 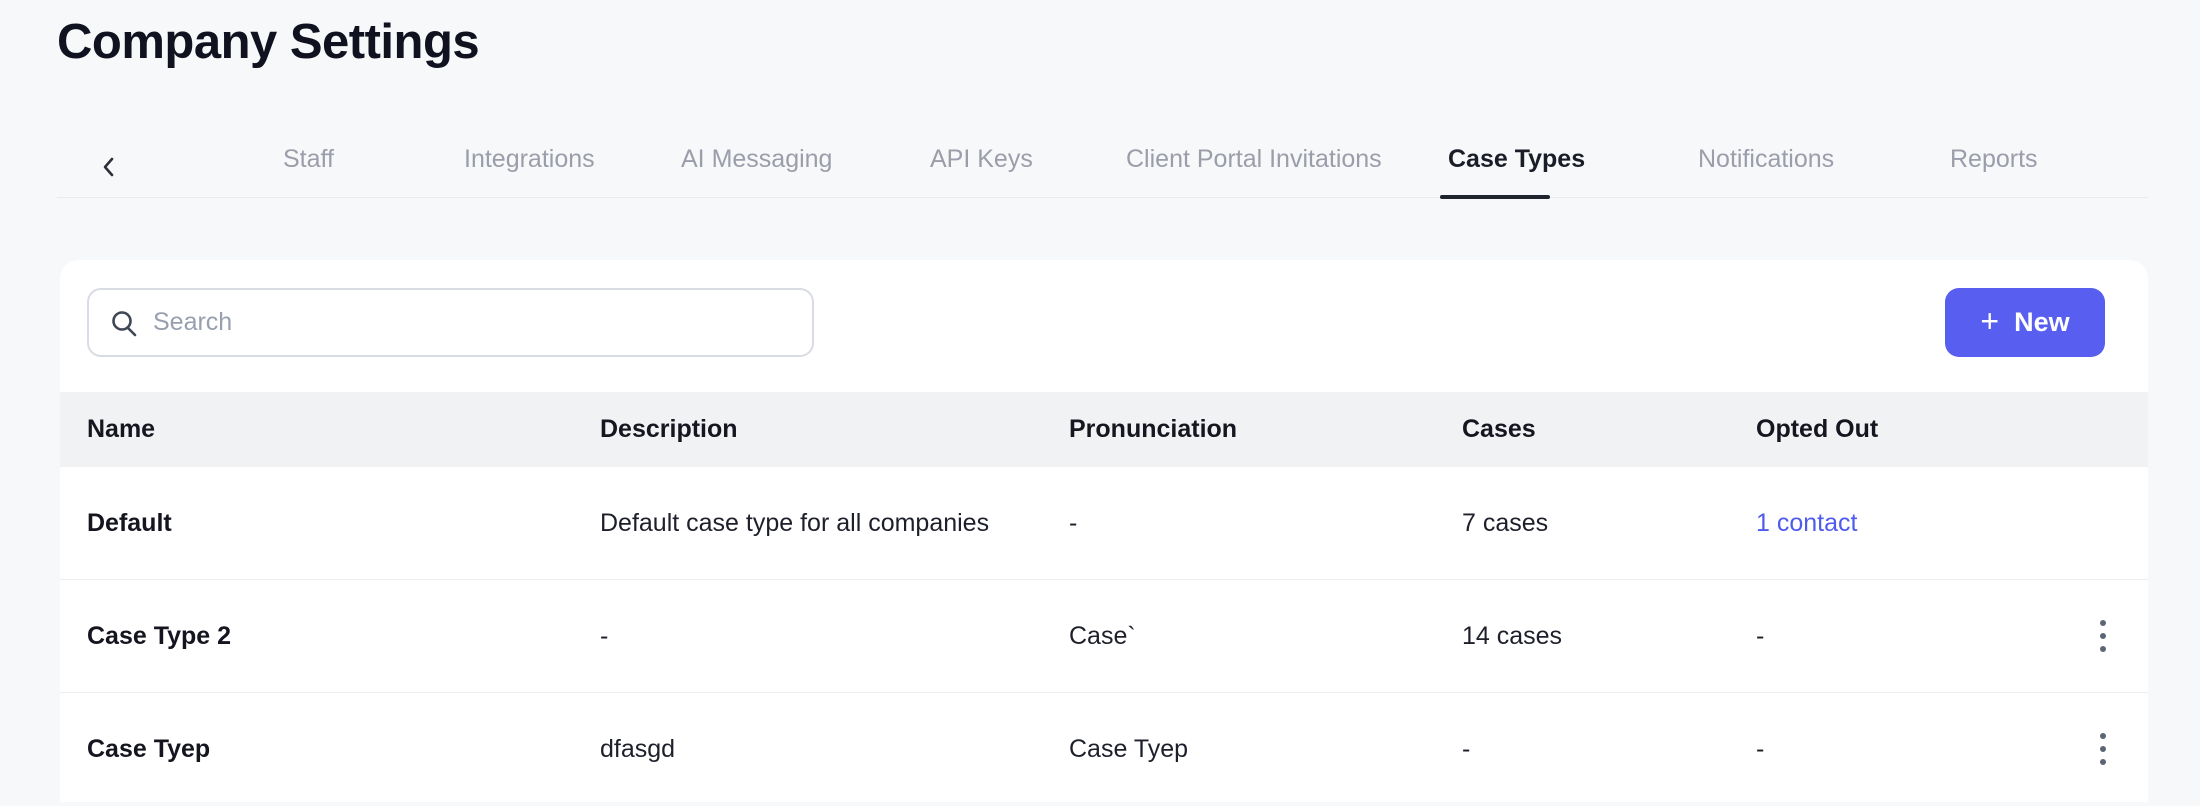 I want to click on column-header-pronunciation: Pronunciation, so click(x=1153, y=429).